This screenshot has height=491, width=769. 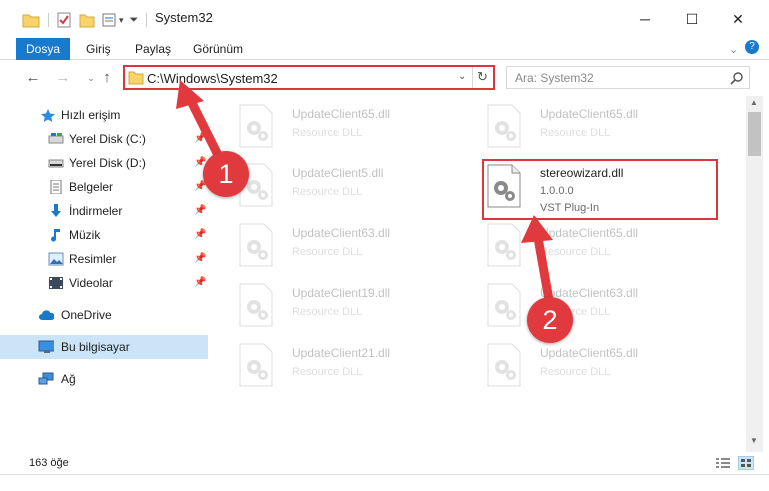 I want to click on search-placeholder: Ara: System32, so click(x=554, y=78).